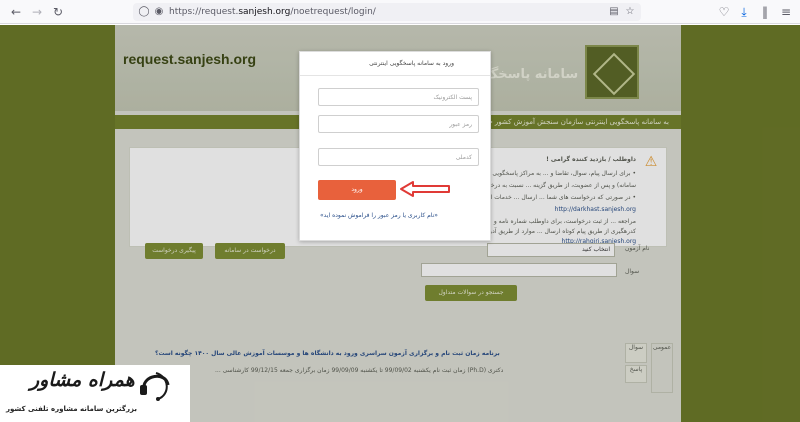 This screenshot has height=422, width=800. Describe the element at coordinates (16, 12) in the screenshot. I see `back-icon: ←` at that location.